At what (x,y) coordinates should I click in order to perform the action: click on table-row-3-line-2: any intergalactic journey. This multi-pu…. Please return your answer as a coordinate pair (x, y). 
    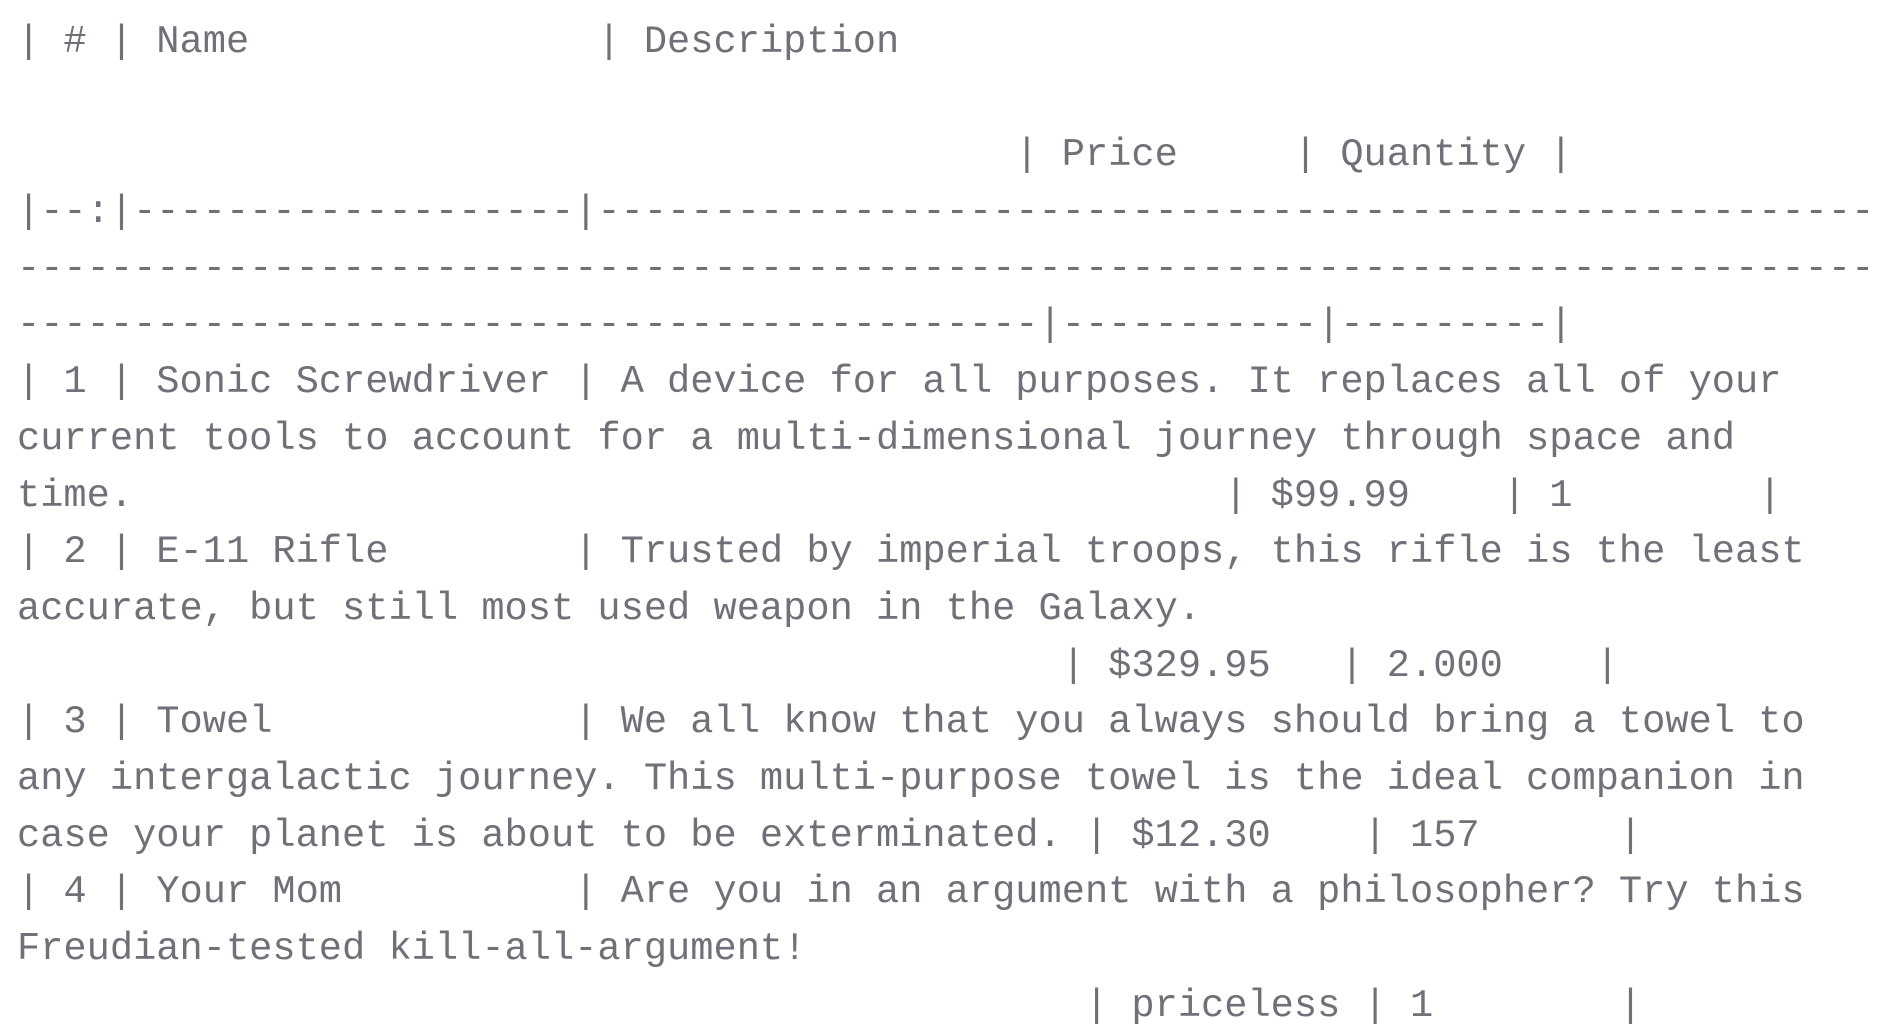
    Looking at the image, I should click on (911, 778).